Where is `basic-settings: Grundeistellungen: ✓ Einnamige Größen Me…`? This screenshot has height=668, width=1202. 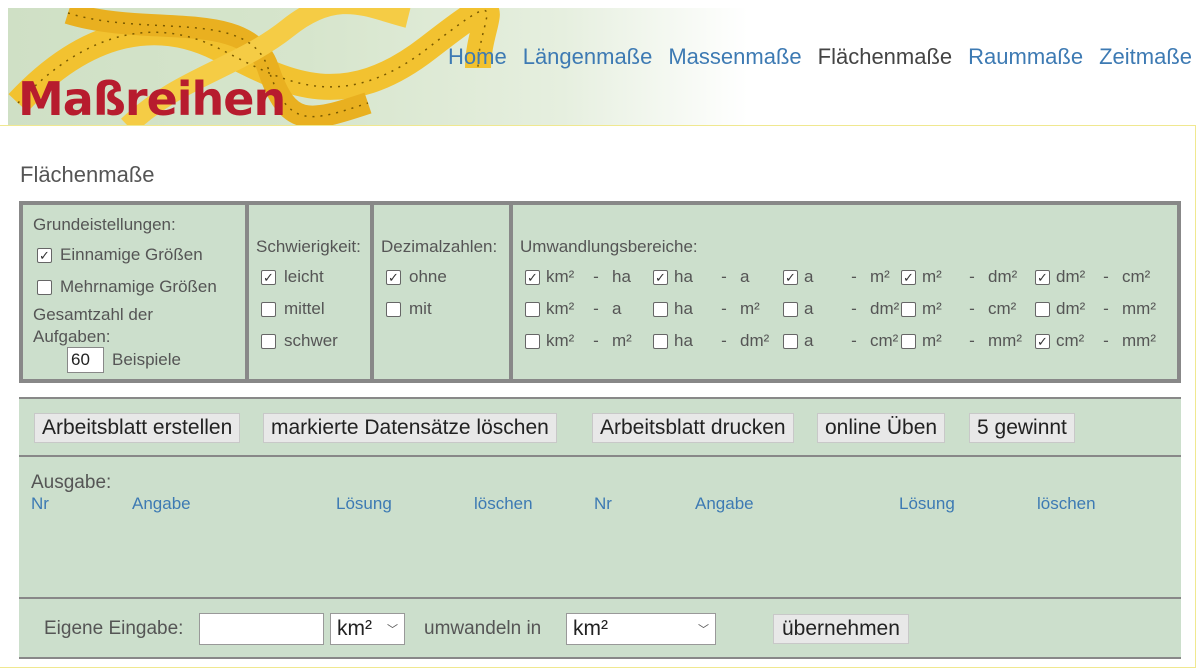 basic-settings: Grundeistellungen: ✓ Einnamige Größen Me… is located at coordinates (134, 292).